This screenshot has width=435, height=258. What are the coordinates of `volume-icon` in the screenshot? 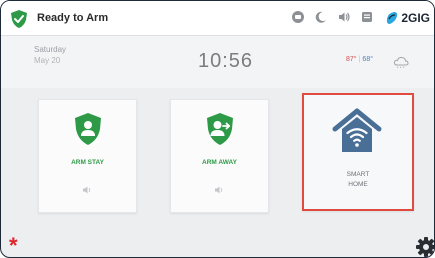 It's located at (344, 17).